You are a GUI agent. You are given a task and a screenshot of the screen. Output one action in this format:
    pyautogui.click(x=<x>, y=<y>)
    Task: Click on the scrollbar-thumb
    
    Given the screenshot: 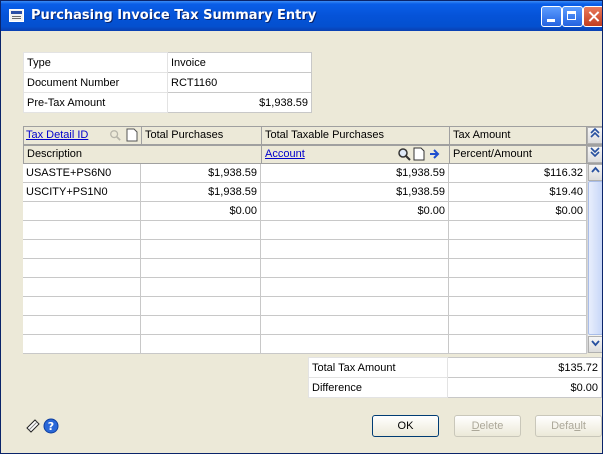 What is the action you would take?
    pyautogui.click(x=595, y=258)
    